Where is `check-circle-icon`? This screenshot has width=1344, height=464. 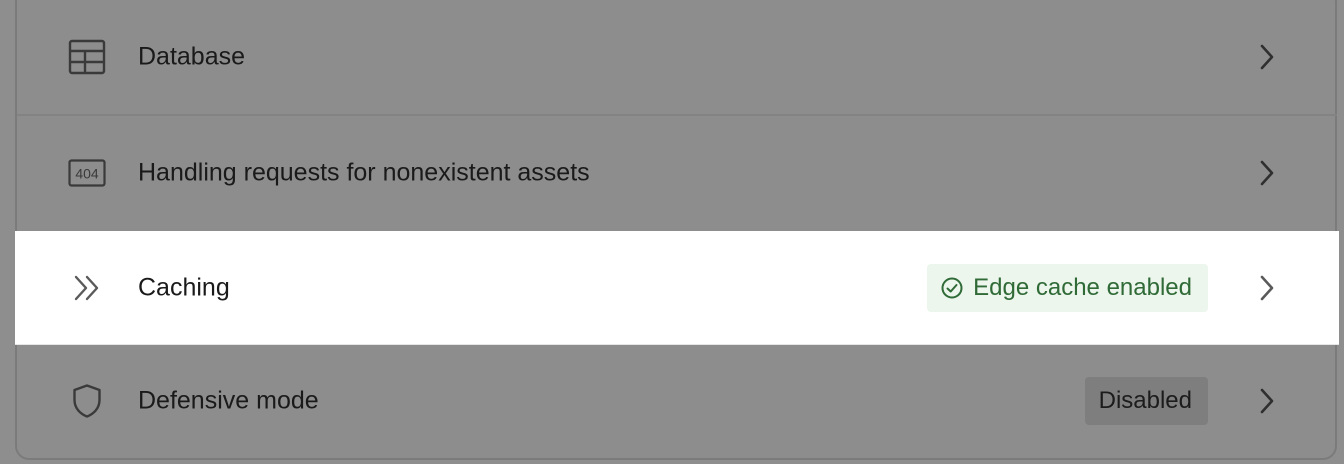
check-circle-icon is located at coordinates (952, 288).